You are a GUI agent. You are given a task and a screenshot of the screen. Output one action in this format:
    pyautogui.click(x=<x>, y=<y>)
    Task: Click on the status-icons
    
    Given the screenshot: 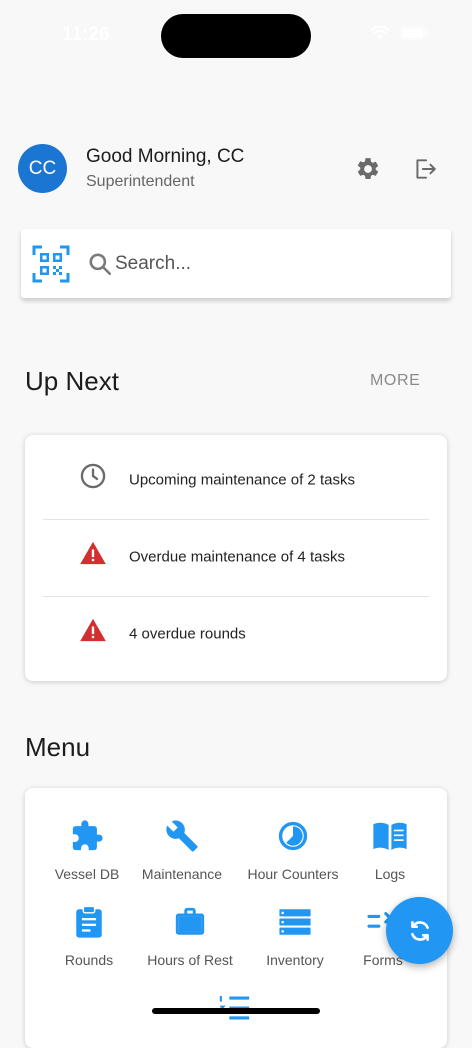 What is the action you would take?
    pyautogui.click(x=399, y=33)
    